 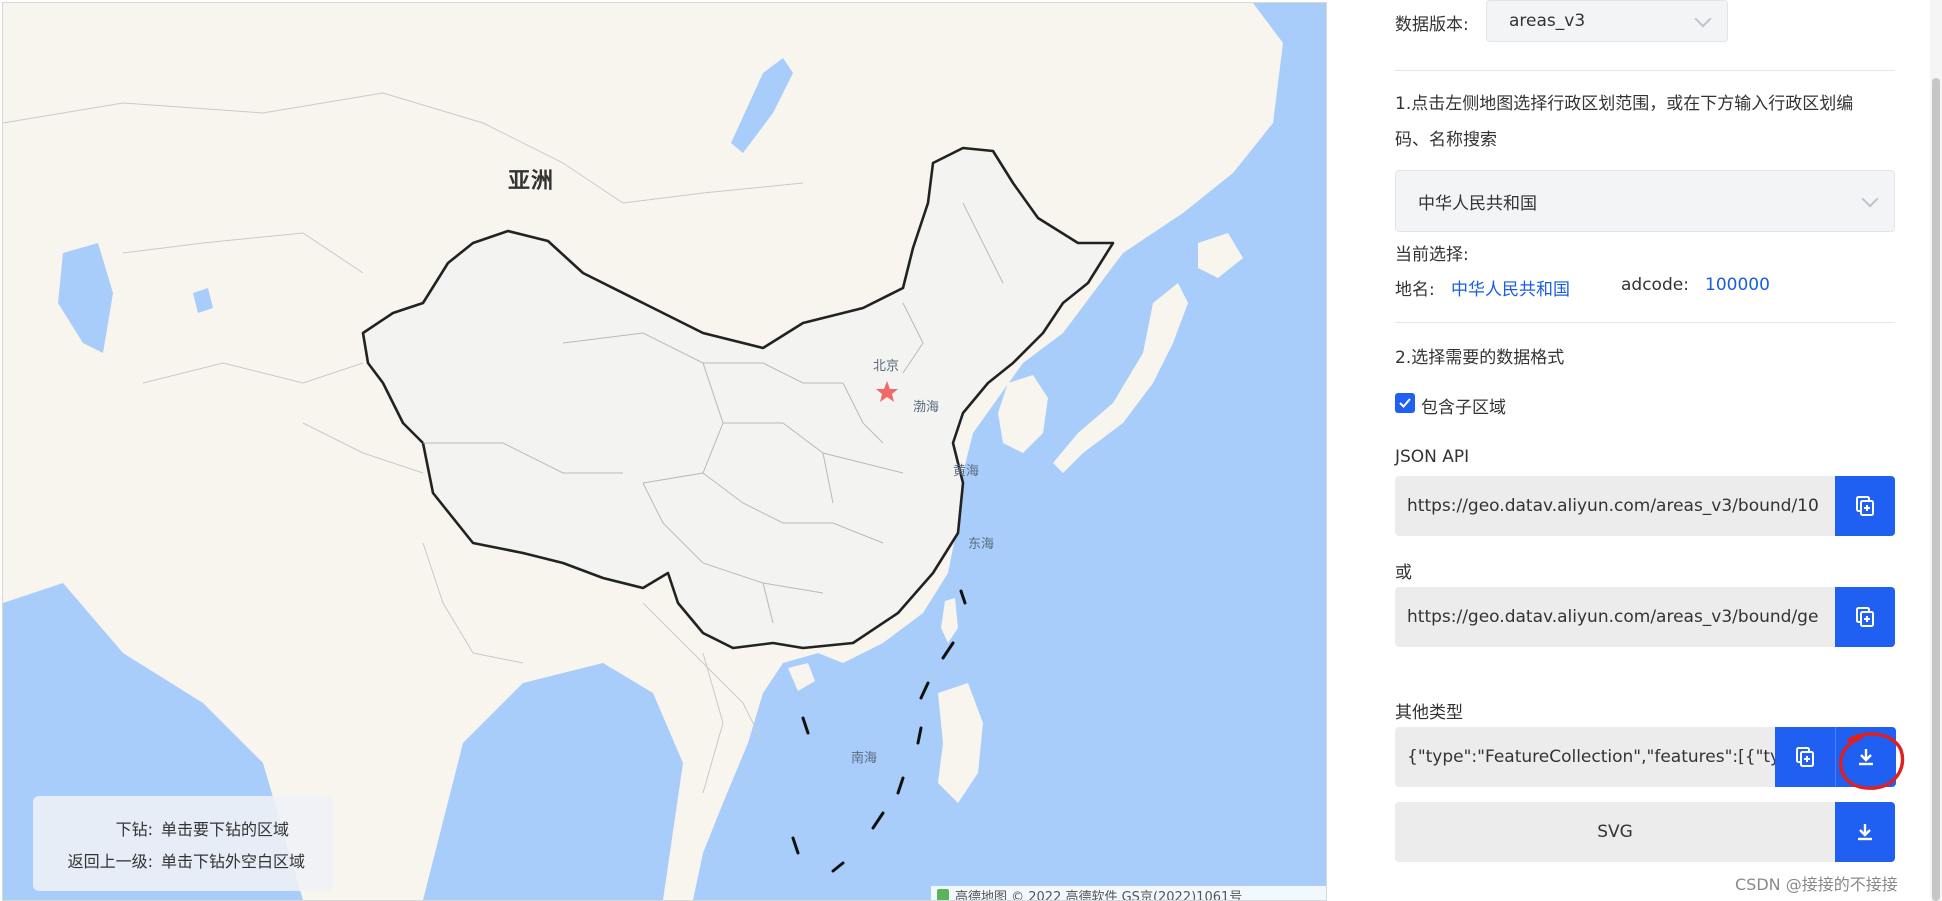 I want to click on include-subregions-checkbox, so click(x=1405, y=403).